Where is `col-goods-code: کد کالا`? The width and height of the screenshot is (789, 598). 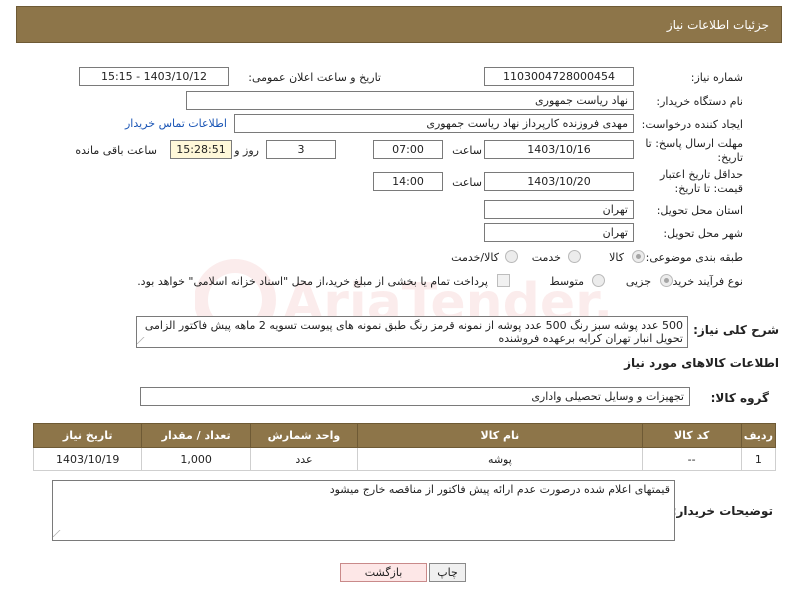
col-goods-code: کد کالا is located at coordinates (691, 435).